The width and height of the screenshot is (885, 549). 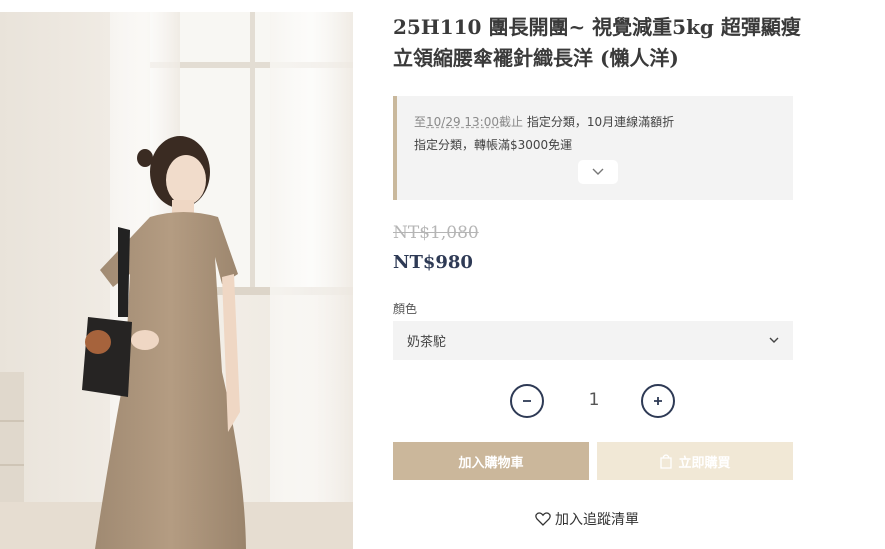 What do you see at coordinates (543, 519) in the screenshot?
I see `heart-icon` at bounding box center [543, 519].